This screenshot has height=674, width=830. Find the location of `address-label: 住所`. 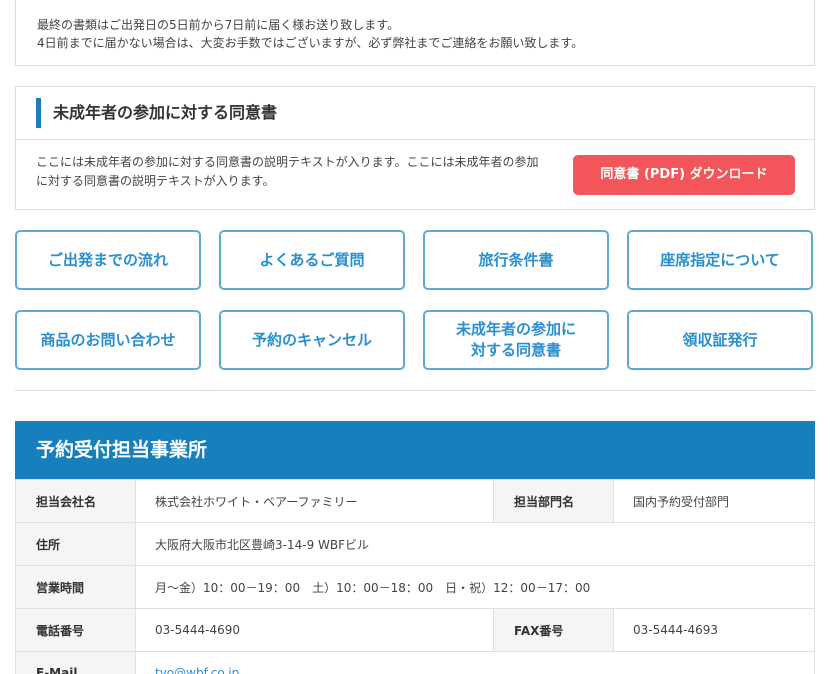

address-label: 住所 is located at coordinates (75, 544).